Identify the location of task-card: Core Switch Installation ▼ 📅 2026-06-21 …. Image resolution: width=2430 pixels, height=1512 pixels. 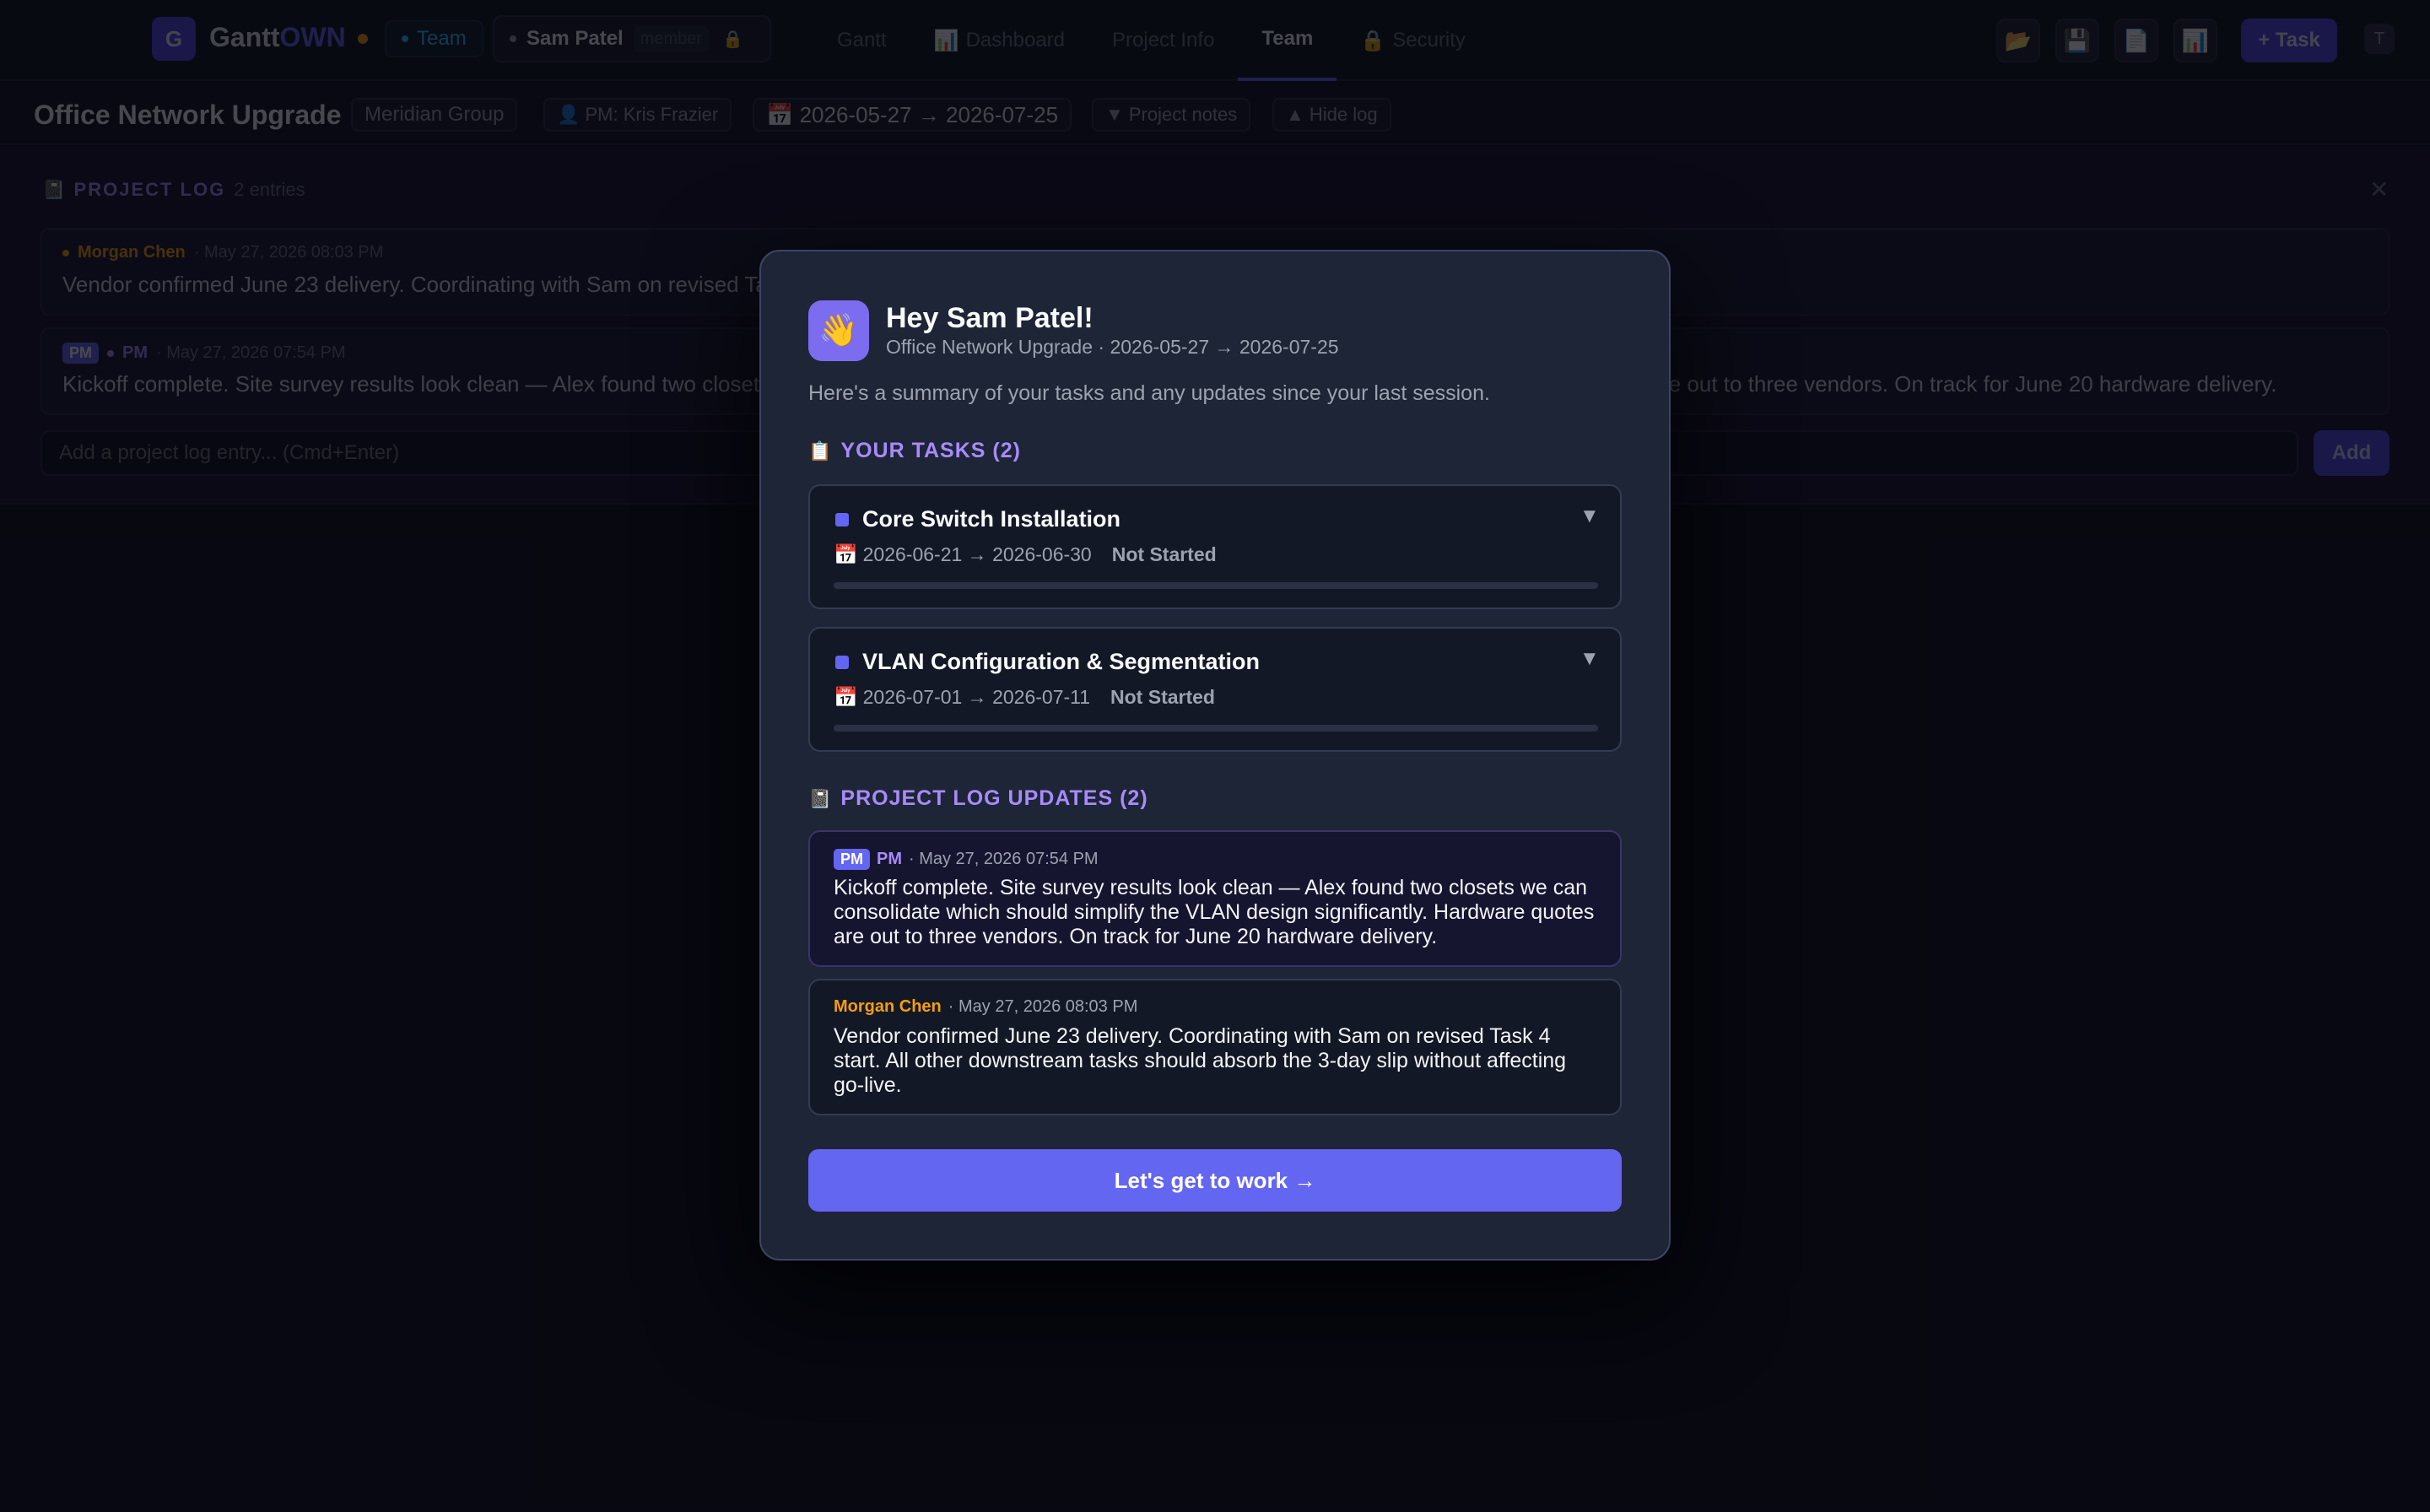
(1215, 546).